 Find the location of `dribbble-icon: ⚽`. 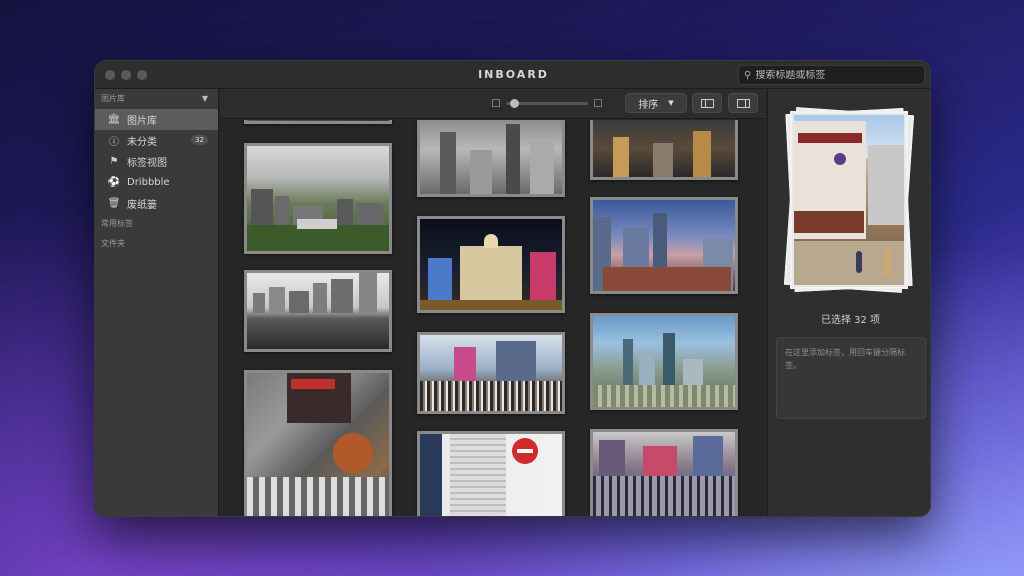

dribbble-icon: ⚽ is located at coordinates (114, 182).